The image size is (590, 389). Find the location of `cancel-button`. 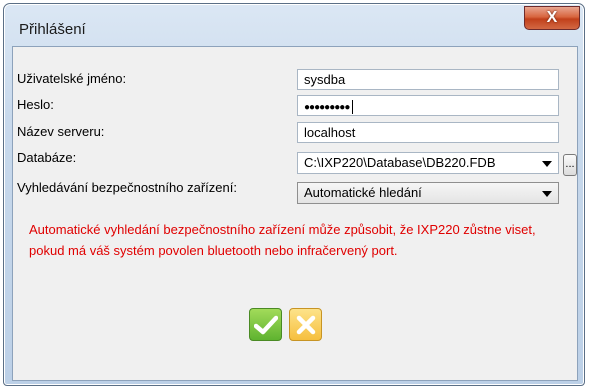

cancel-button is located at coordinates (305, 324).